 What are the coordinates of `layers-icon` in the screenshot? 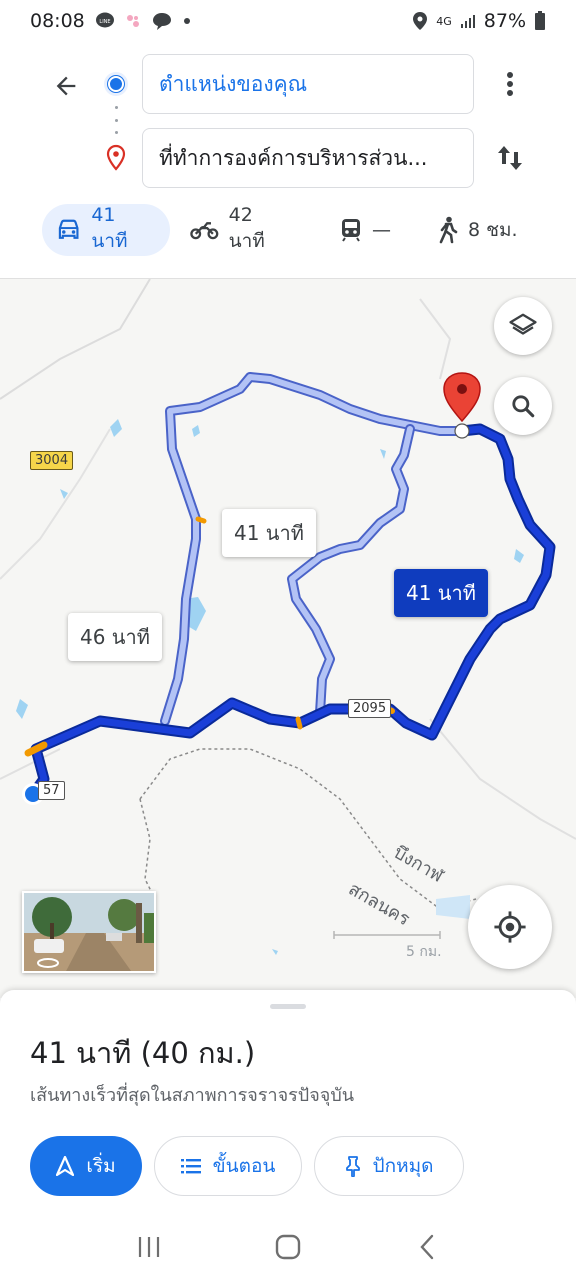 It's located at (523, 324).